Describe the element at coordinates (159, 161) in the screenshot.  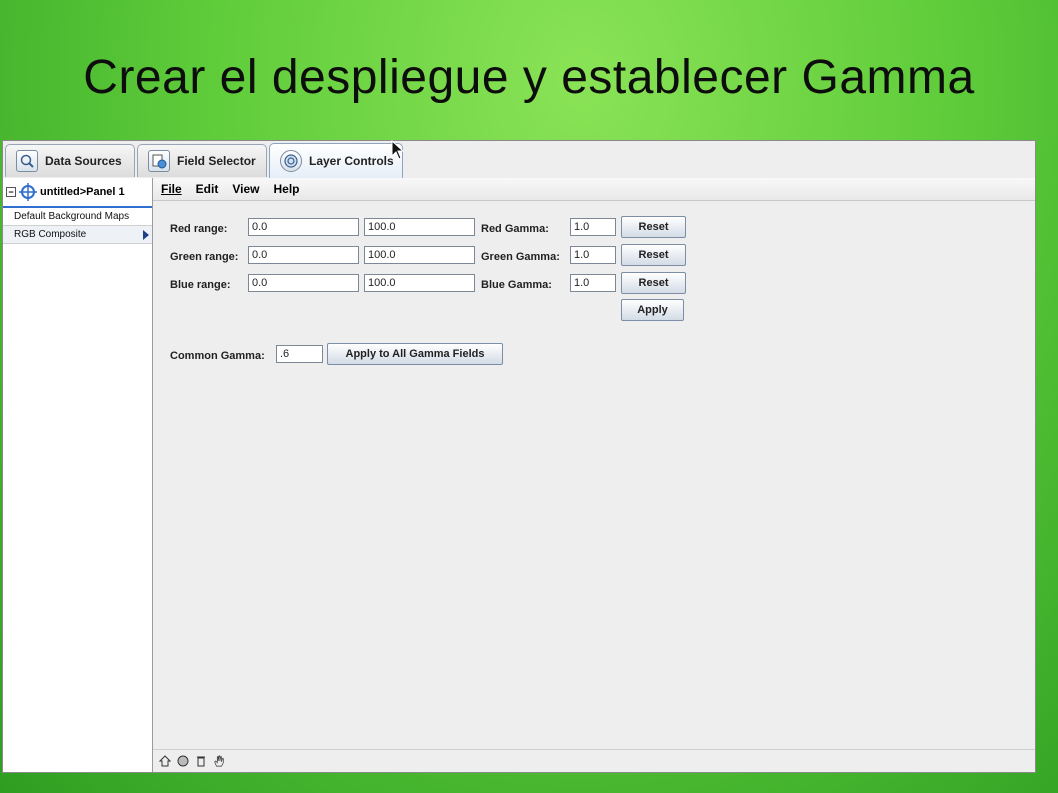
I see `field-selector-icon` at that location.